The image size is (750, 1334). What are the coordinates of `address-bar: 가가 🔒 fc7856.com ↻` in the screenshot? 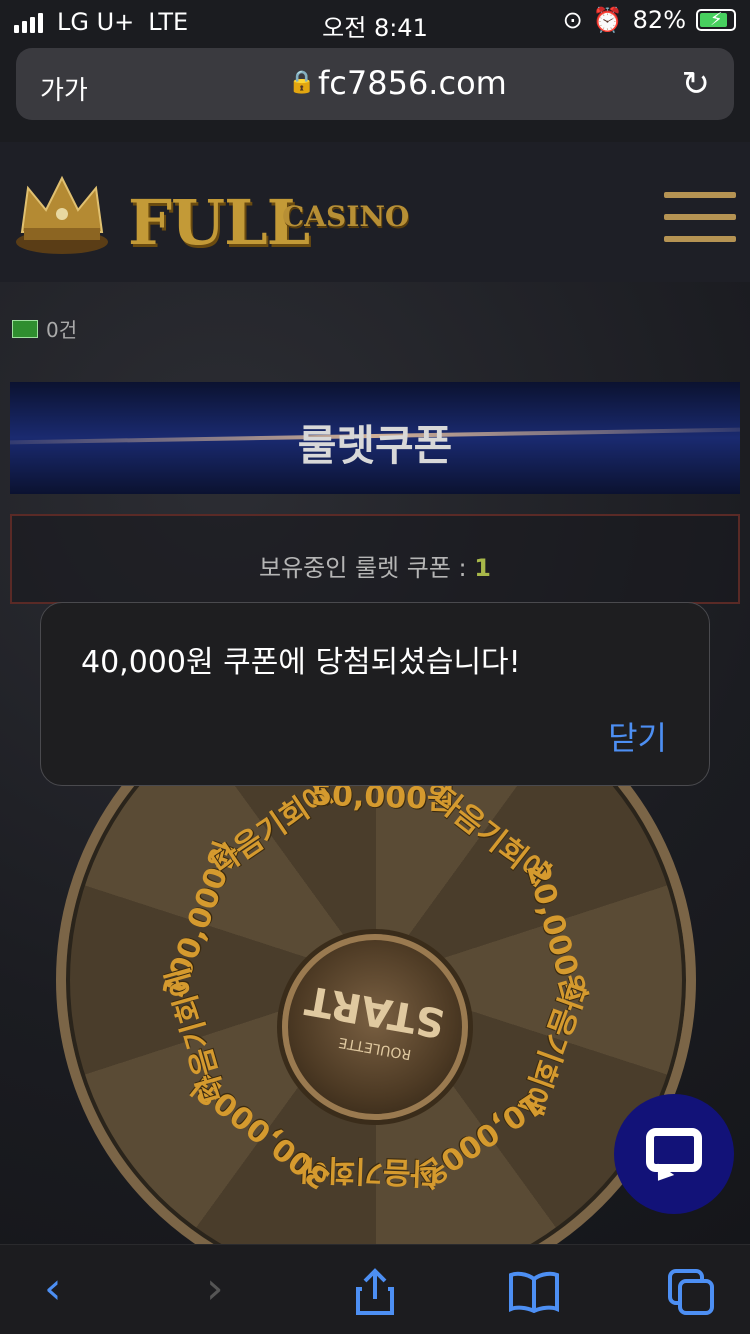 It's located at (375, 84).